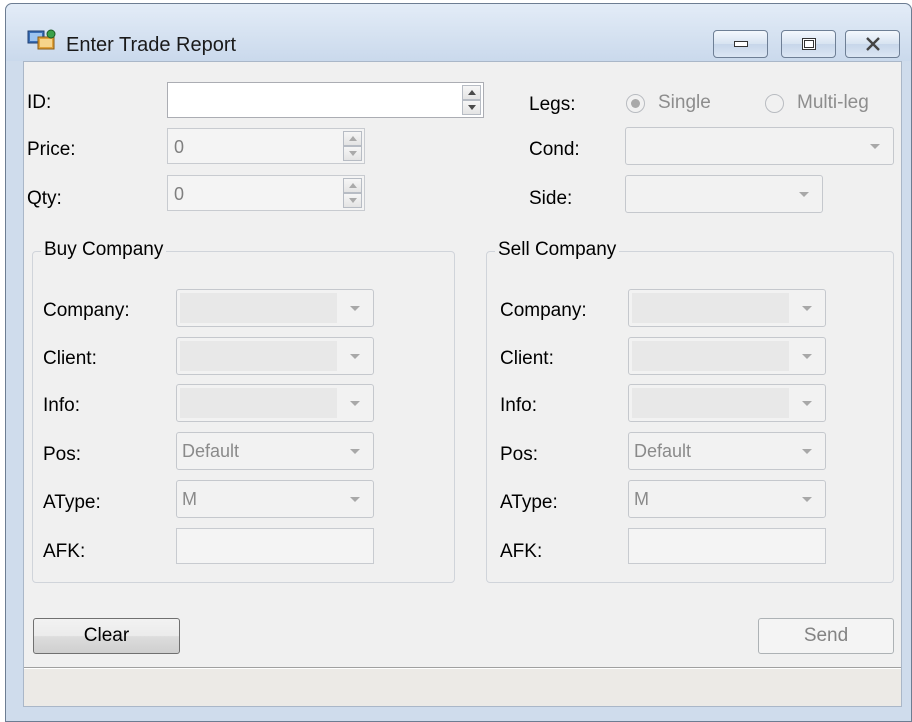 The height and width of the screenshot is (722, 912). What do you see at coordinates (518, 405) in the screenshot?
I see `sell-info-label: Info:` at bounding box center [518, 405].